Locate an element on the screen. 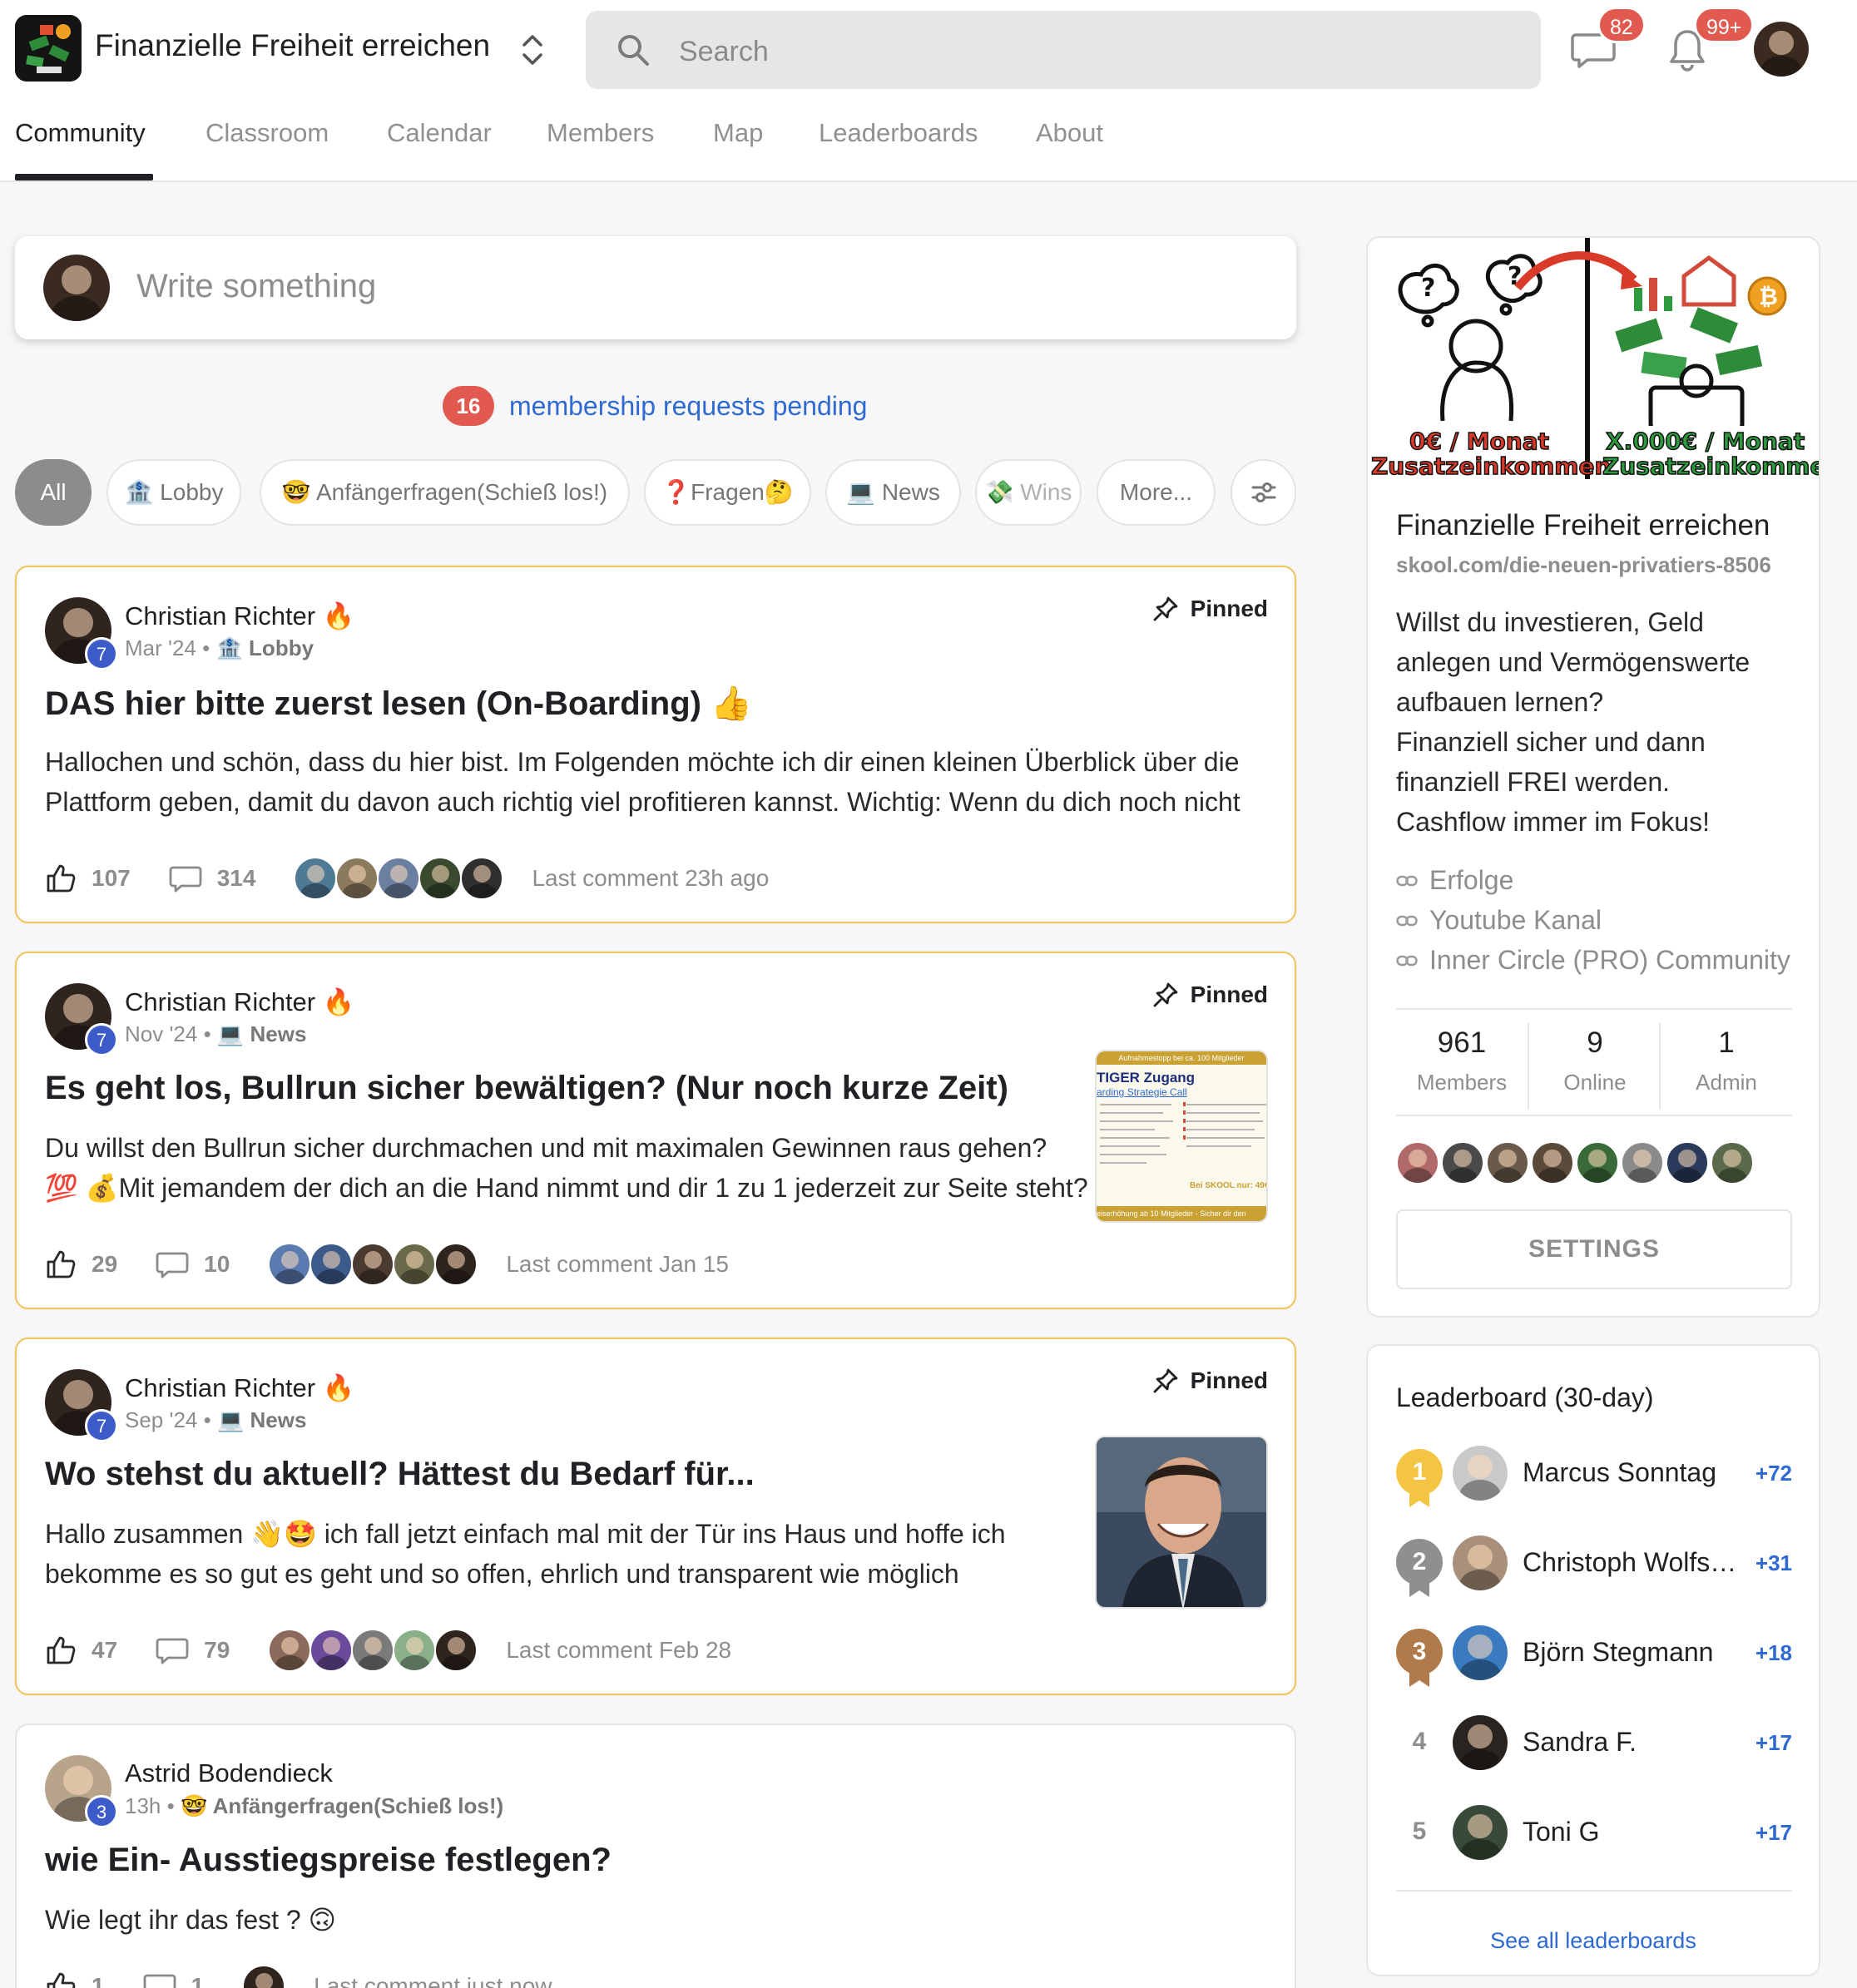  leaderboard-name: Björn Stegmann is located at coordinates (1635, 1652).